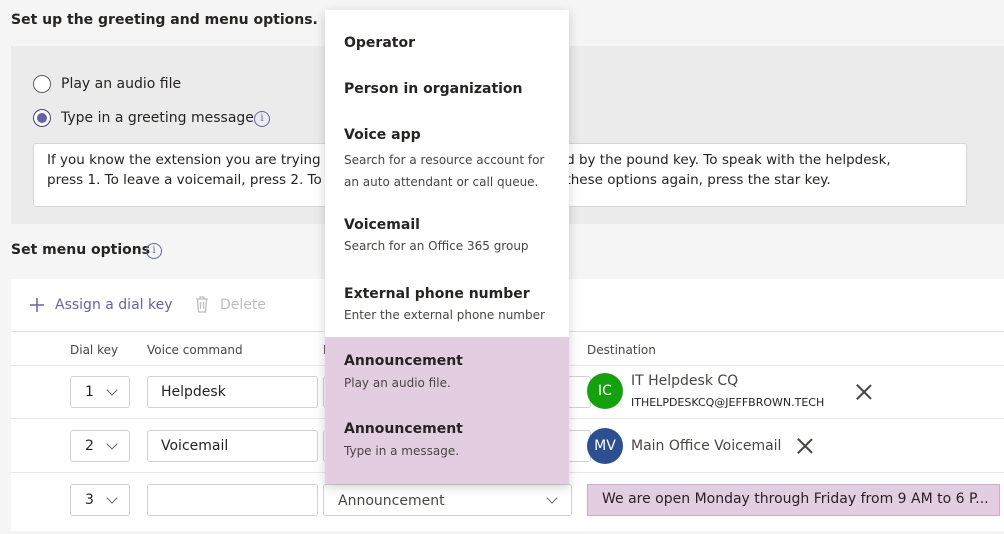  Describe the element at coordinates (605, 391) in the screenshot. I see `avatar: IC` at that location.